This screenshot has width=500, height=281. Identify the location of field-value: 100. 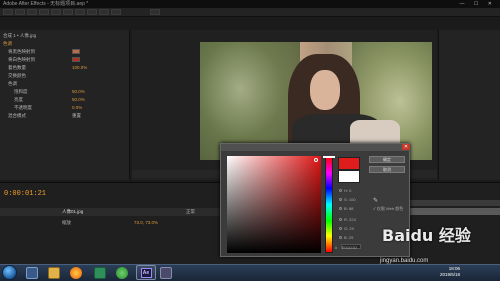
(352, 199).